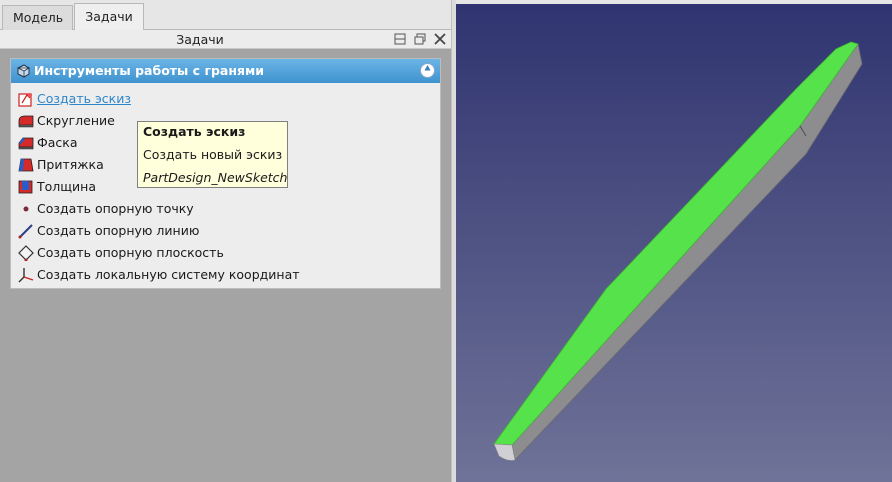  I want to click on draft-icon, so click(26, 165).